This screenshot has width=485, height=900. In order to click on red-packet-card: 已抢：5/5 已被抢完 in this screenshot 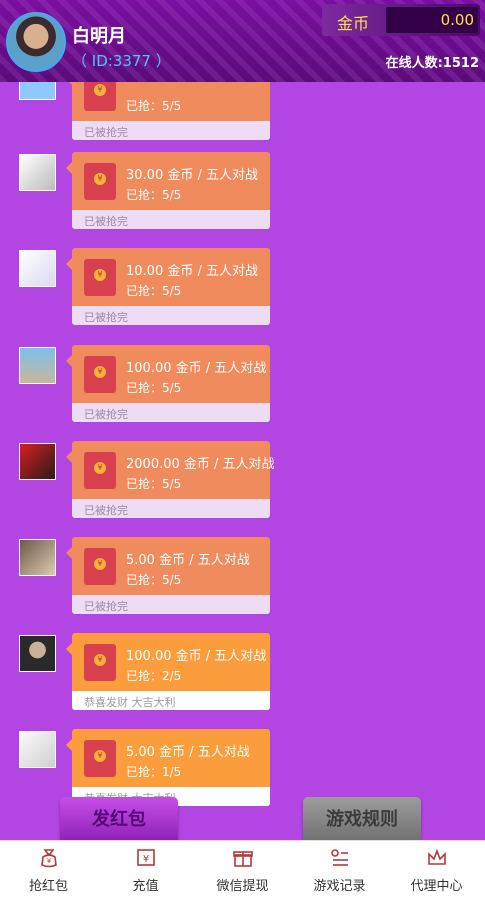, I will do `click(168, 111)`.